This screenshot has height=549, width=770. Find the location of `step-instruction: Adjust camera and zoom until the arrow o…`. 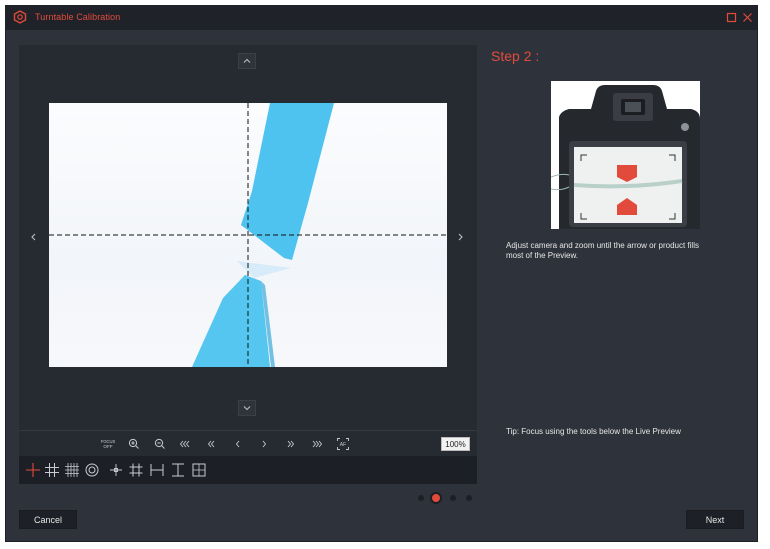

step-instruction: Adjust camera and zoom until the arrow o… is located at coordinates (602, 250).